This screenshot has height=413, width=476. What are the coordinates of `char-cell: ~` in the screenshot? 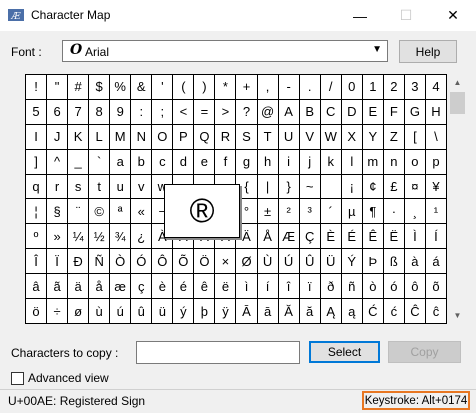 It's located at (310, 187).